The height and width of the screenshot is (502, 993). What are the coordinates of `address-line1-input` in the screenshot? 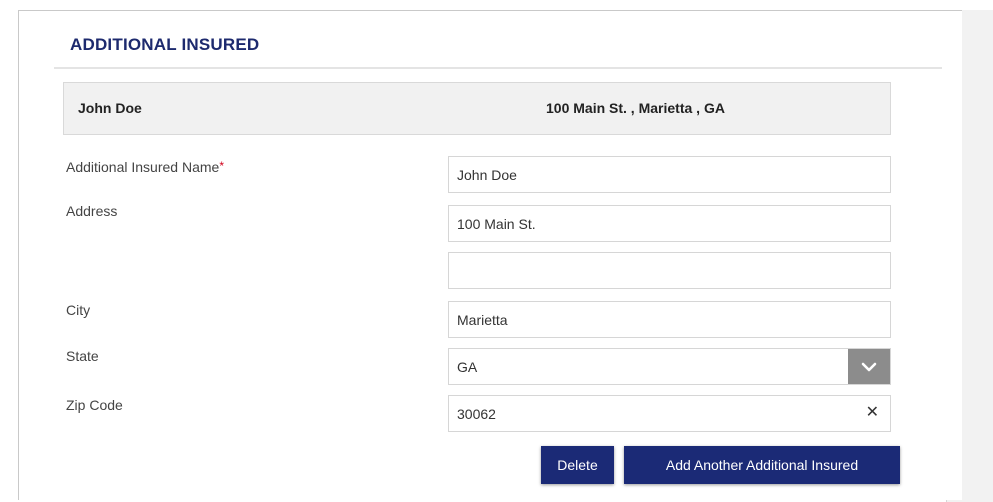 It's located at (669, 223).